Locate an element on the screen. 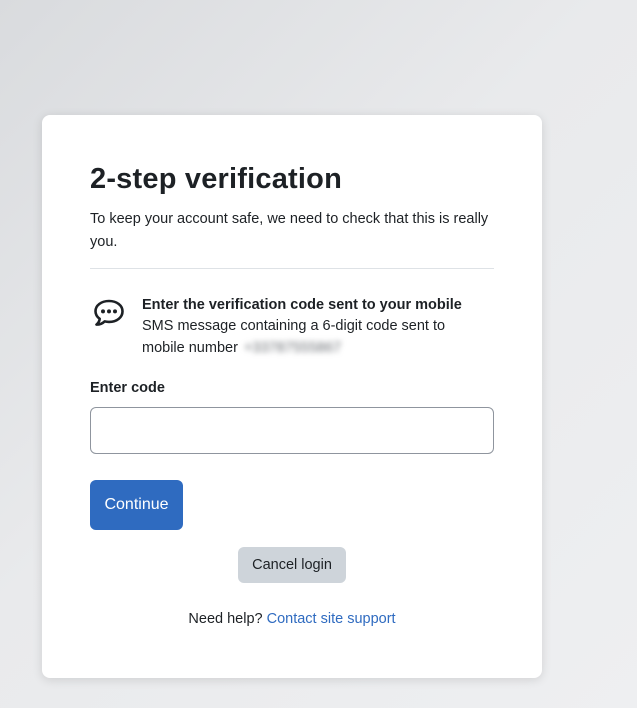 This screenshot has height=708, width=637. code-input is located at coordinates (292, 430).